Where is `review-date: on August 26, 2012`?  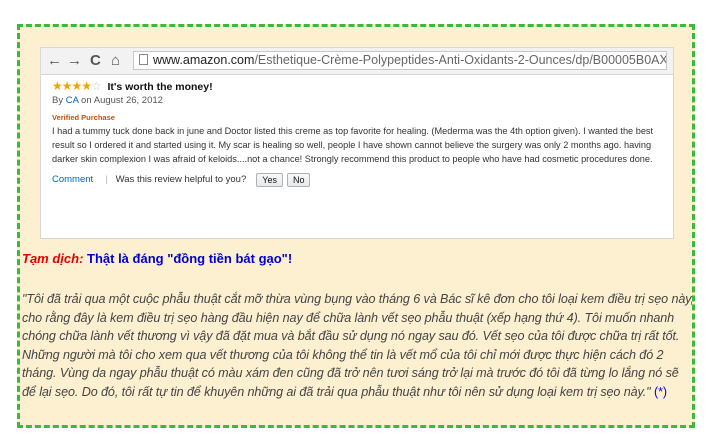 review-date: on August 26, 2012 is located at coordinates (120, 100).